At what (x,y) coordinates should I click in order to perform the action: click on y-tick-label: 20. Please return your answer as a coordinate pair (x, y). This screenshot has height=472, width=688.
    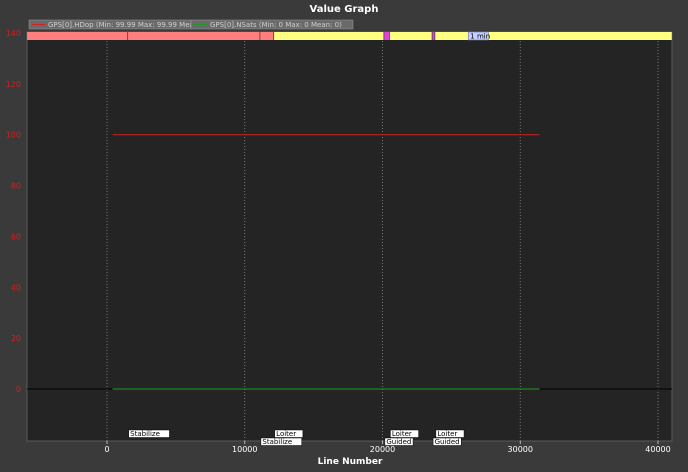
    Looking at the image, I should click on (16, 338).